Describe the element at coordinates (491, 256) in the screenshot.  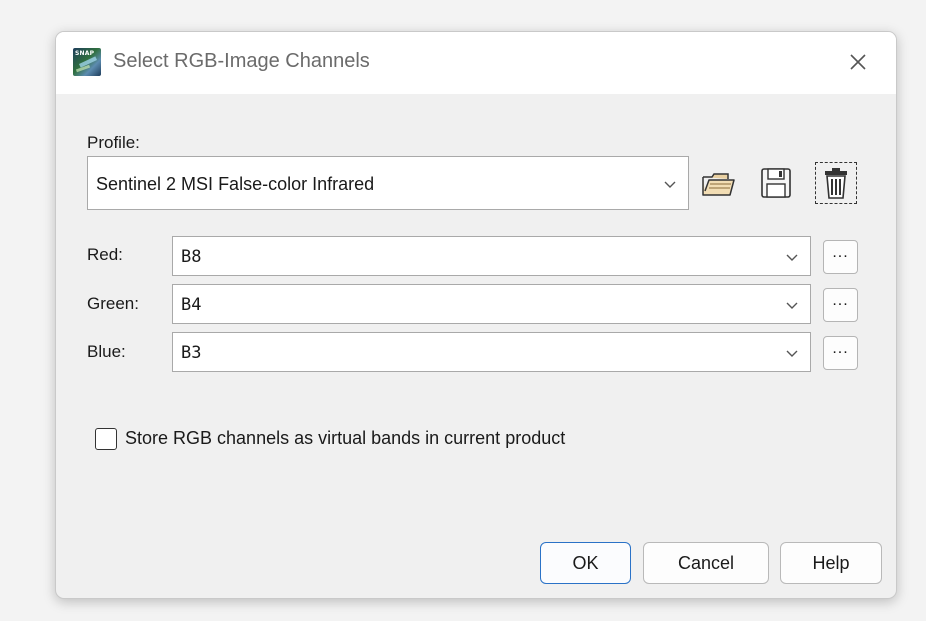
I see `red-channel-dropdown: B8` at that location.